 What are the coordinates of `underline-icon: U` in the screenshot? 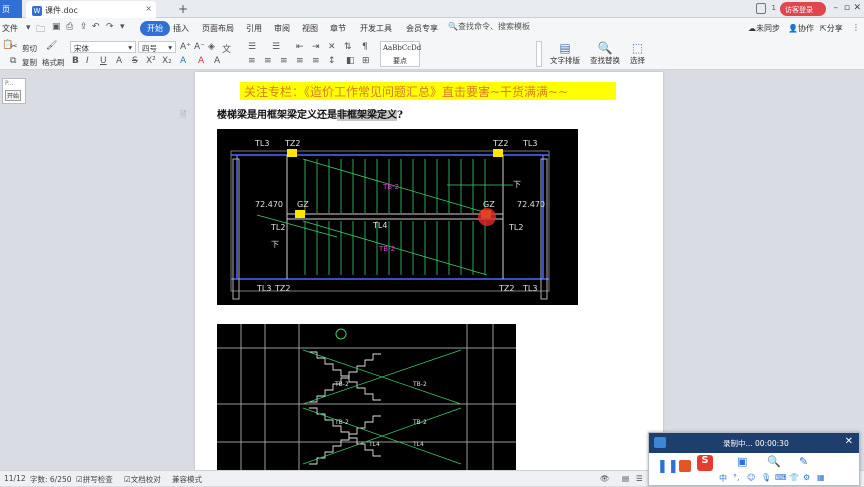 It's located at (103, 61).